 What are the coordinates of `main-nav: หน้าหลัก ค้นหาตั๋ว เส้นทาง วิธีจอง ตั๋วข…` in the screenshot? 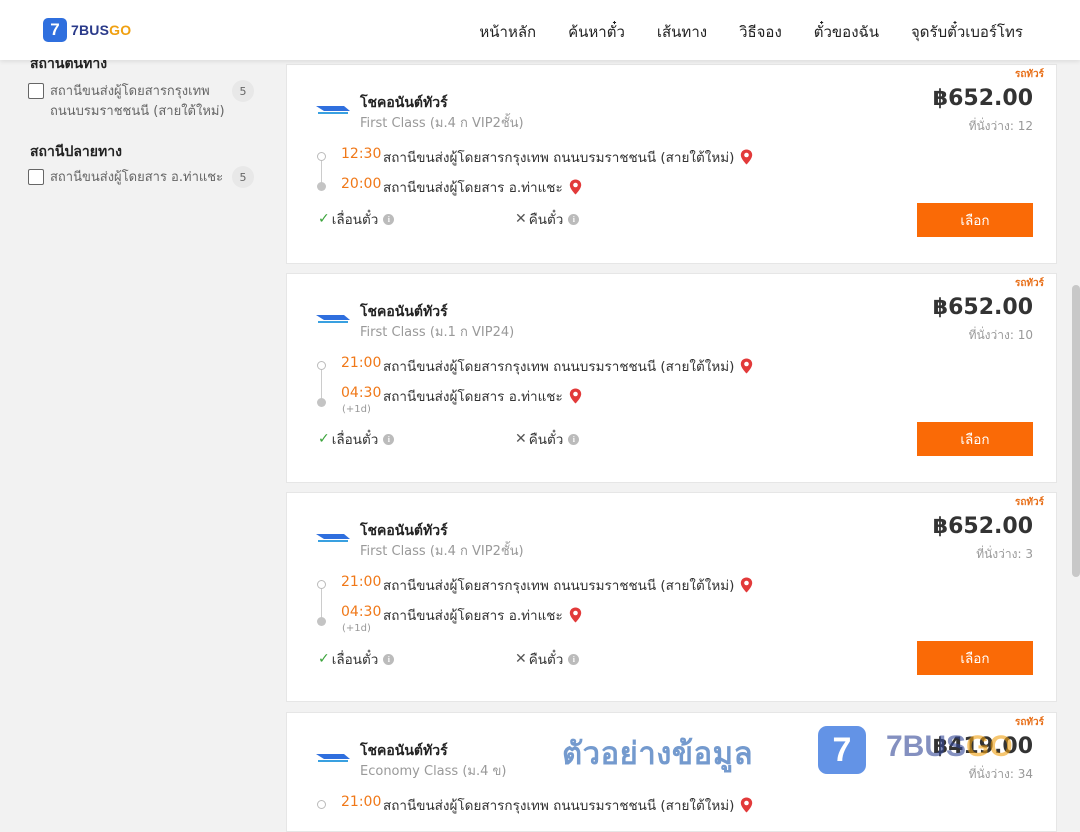 It's located at (751, 32).